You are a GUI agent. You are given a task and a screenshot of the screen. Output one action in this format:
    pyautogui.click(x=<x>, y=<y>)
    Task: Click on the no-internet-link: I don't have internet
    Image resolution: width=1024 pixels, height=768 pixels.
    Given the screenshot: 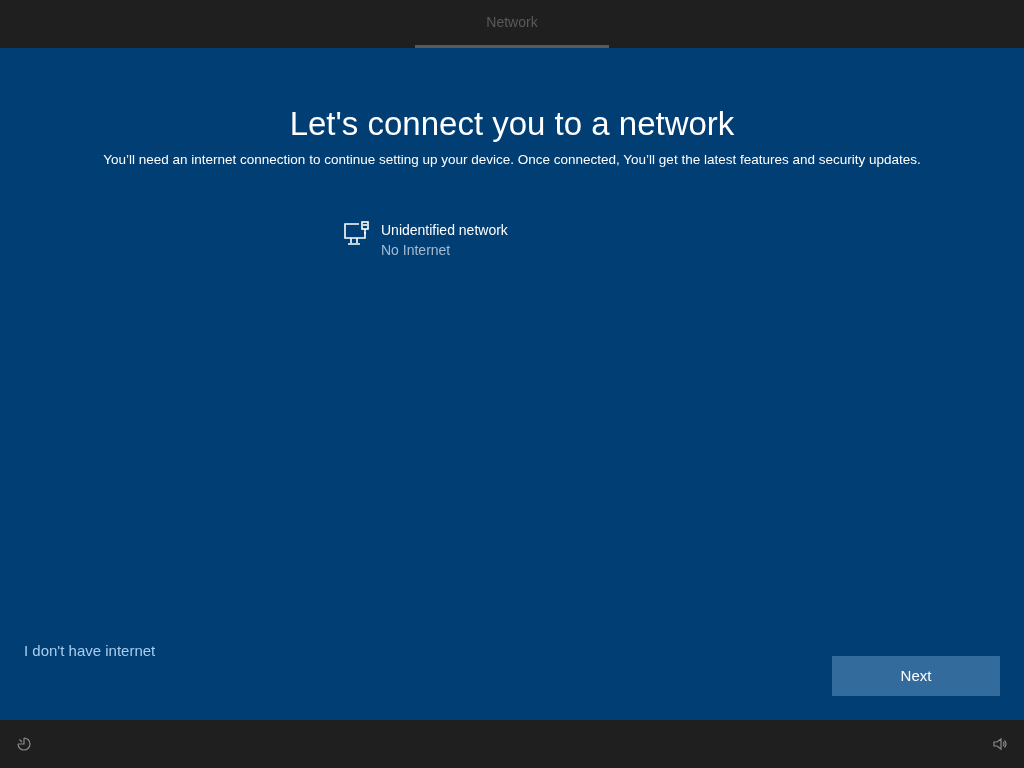 What is the action you would take?
    pyautogui.click(x=90, y=651)
    